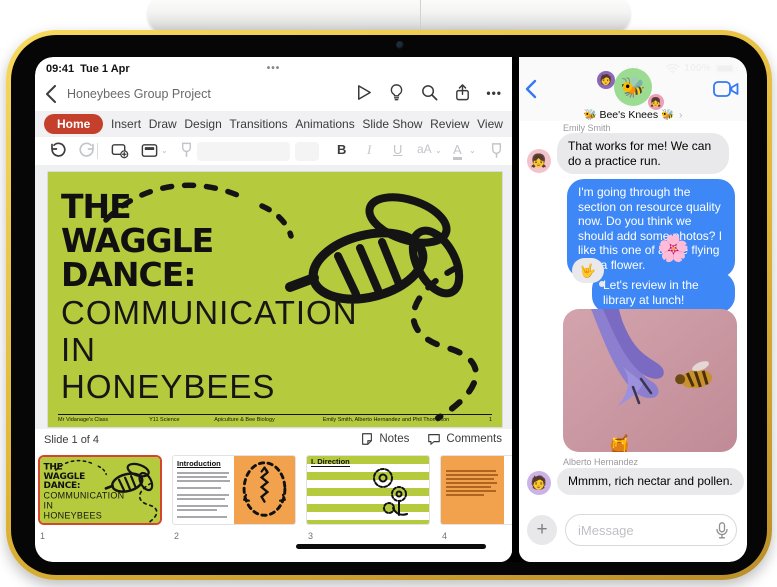 The image size is (777, 587). What do you see at coordinates (244, 420) in the screenshot?
I see `footer-topic: Apiculture & Bee Biology` at bounding box center [244, 420].